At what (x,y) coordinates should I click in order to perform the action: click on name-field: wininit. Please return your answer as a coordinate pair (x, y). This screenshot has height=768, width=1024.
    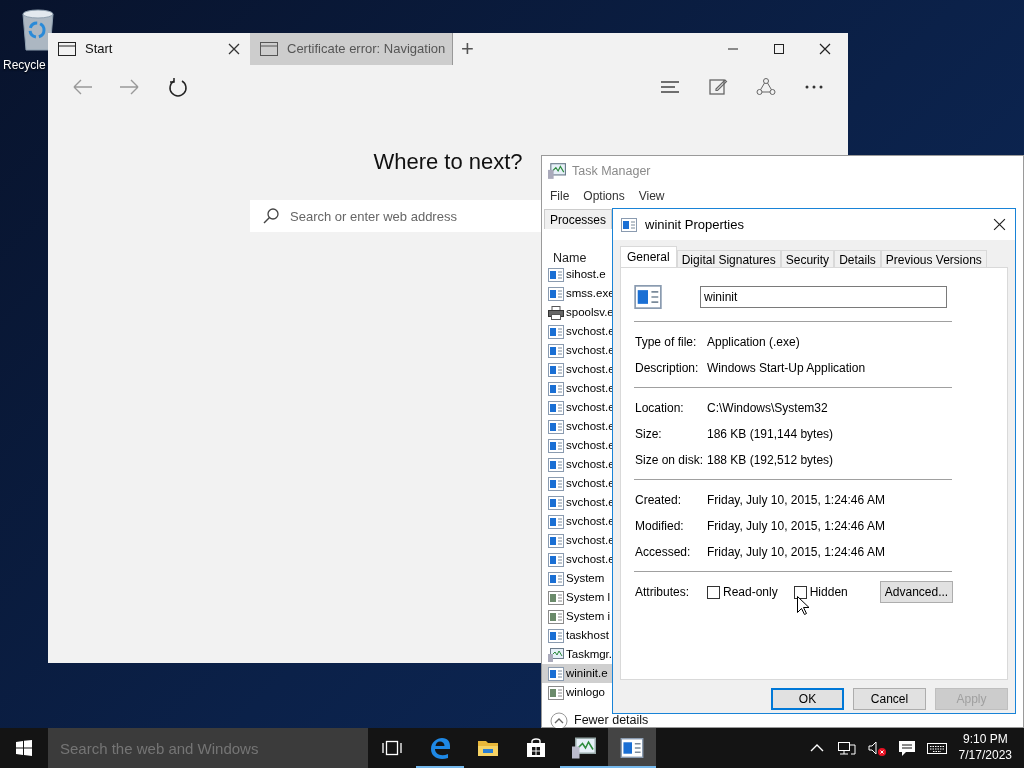
    Looking at the image, I should click on (823, 297).